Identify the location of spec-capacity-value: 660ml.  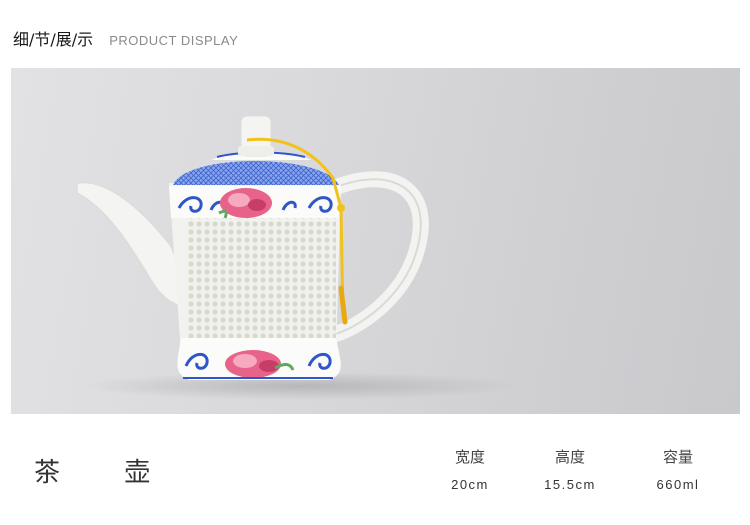
(678, 484).